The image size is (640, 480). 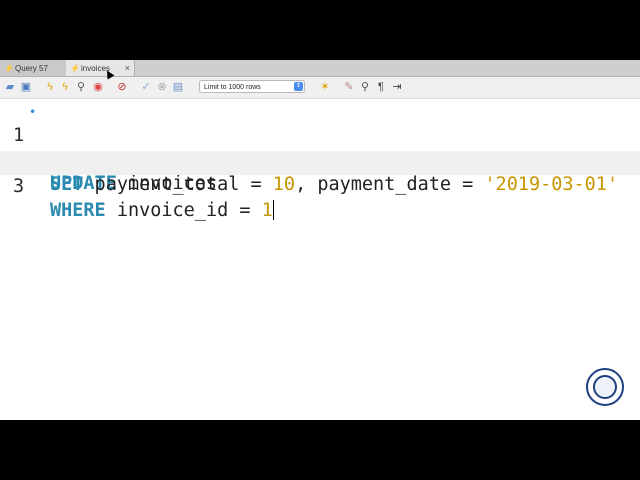 I want to click on channel-logo, so click(x=605, y=387).